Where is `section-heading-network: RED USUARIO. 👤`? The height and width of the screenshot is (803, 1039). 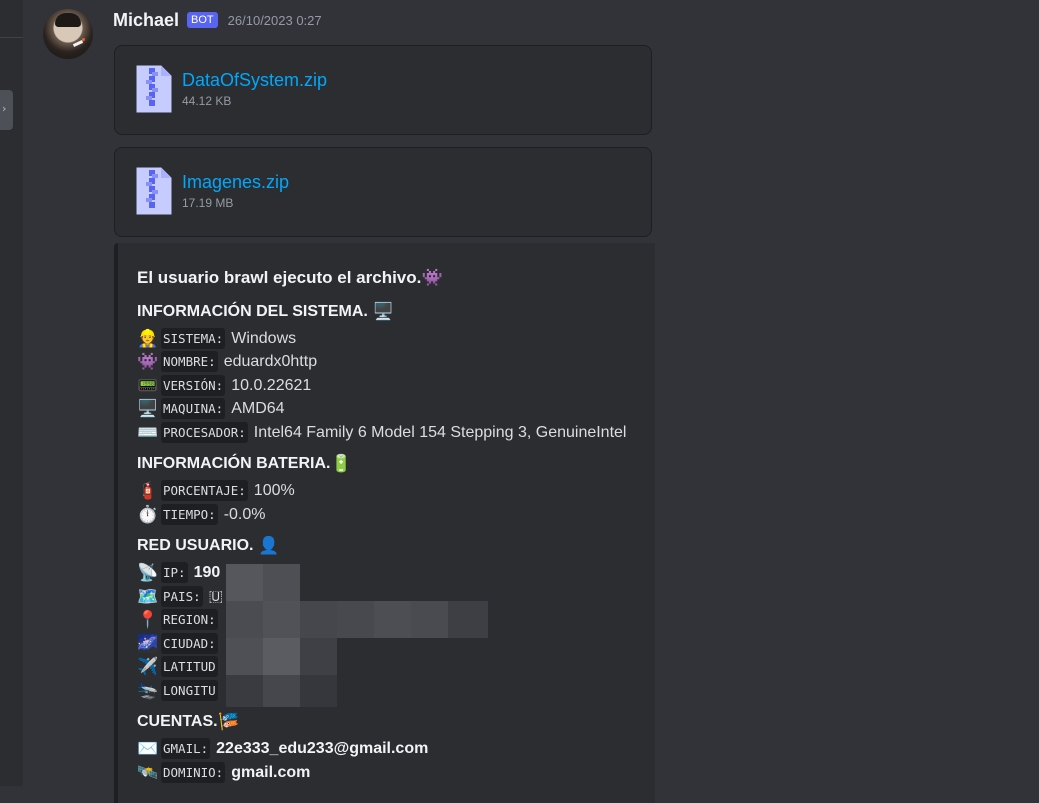
section-heading-network: RED USUARIO. 👤 is located at coordinates (208, 545).